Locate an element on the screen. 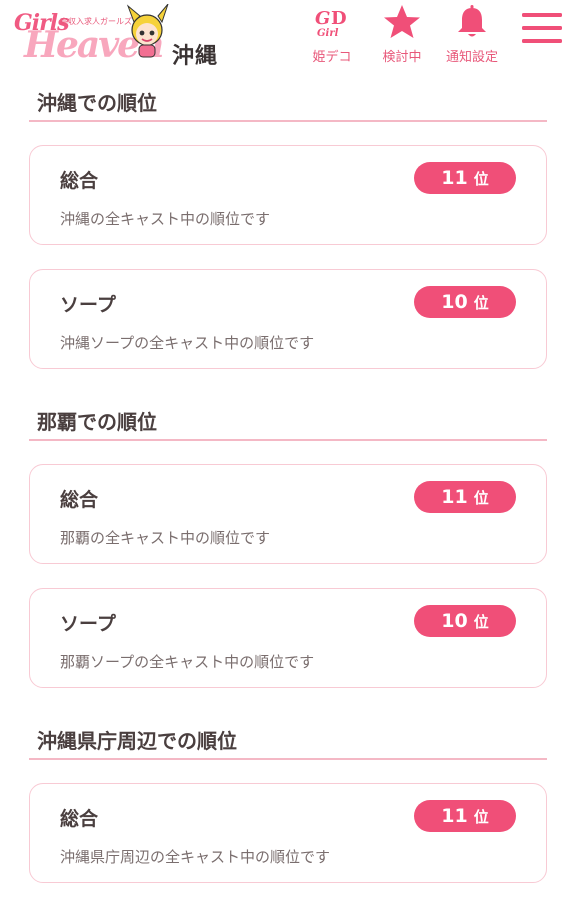  nav-notifications-label: 通知設定 is located at coordinates (471, 57).